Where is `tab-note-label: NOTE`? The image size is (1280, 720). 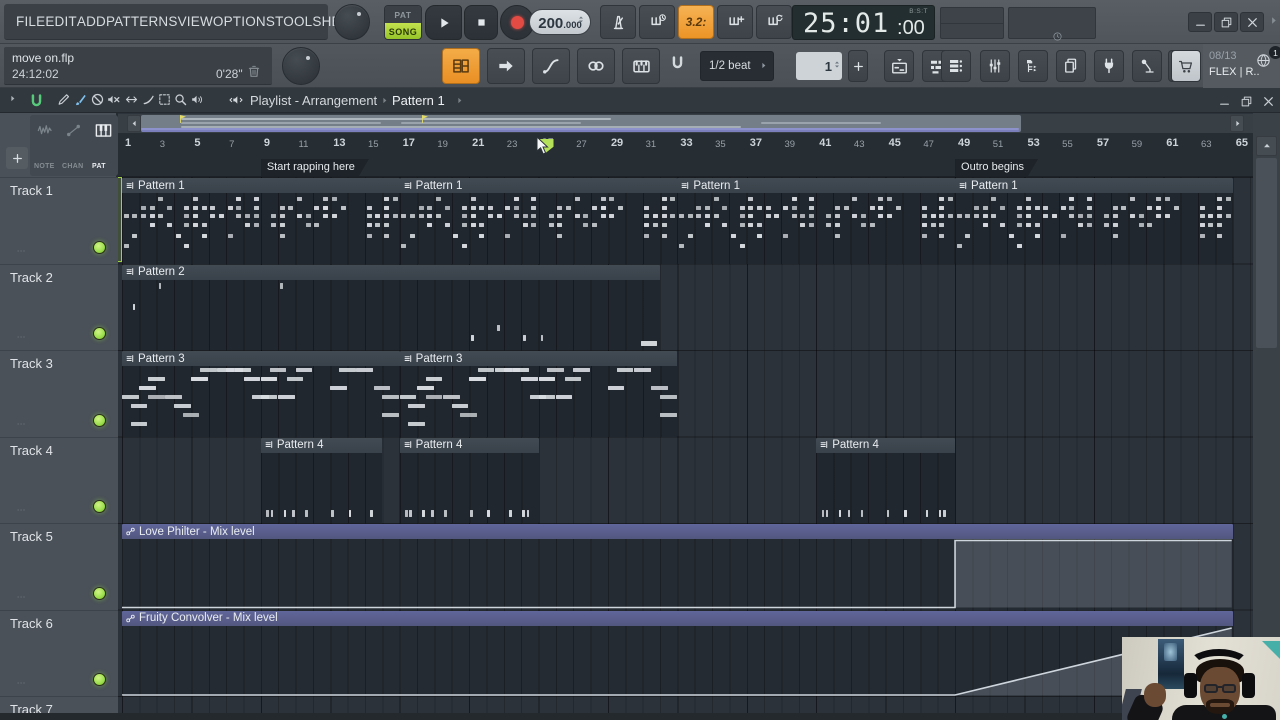 tab-note-label: NOTE is located at coordinates (44, 166).